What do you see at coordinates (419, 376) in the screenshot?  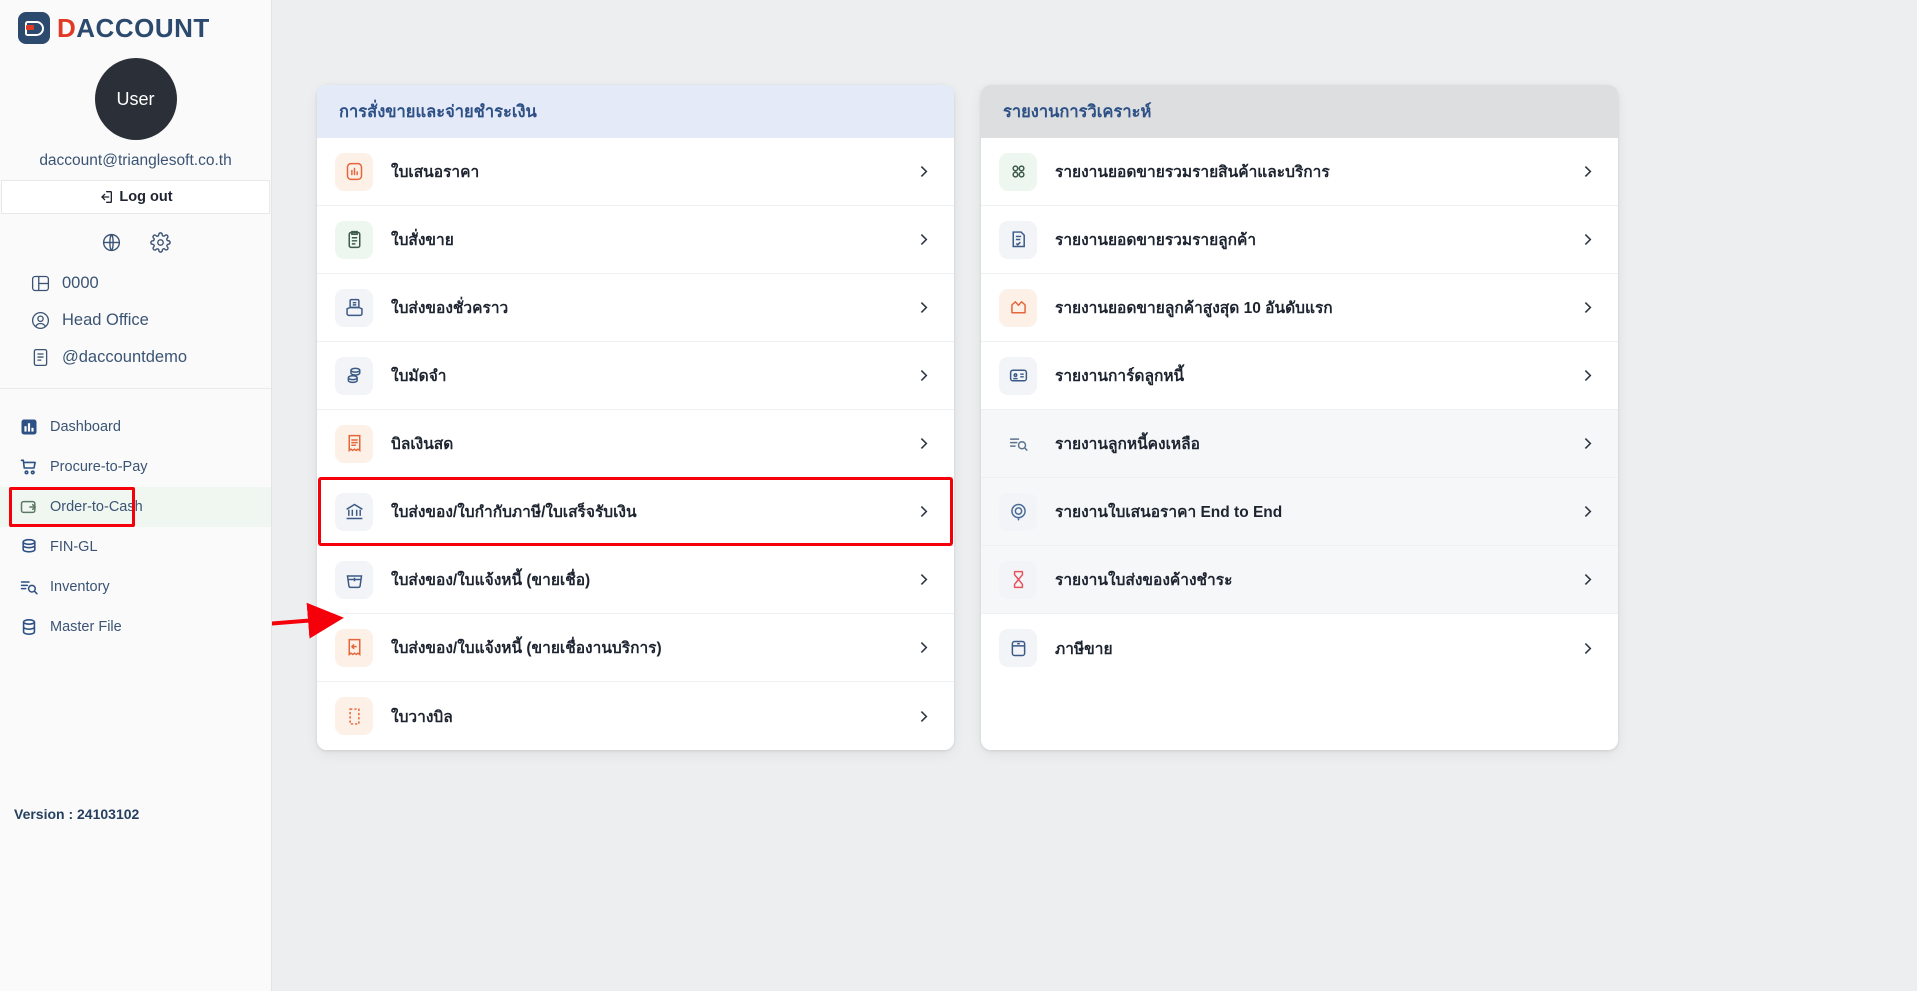 I see `list-item-label: ใบมัดจำ` at bounding box center [419, 376].